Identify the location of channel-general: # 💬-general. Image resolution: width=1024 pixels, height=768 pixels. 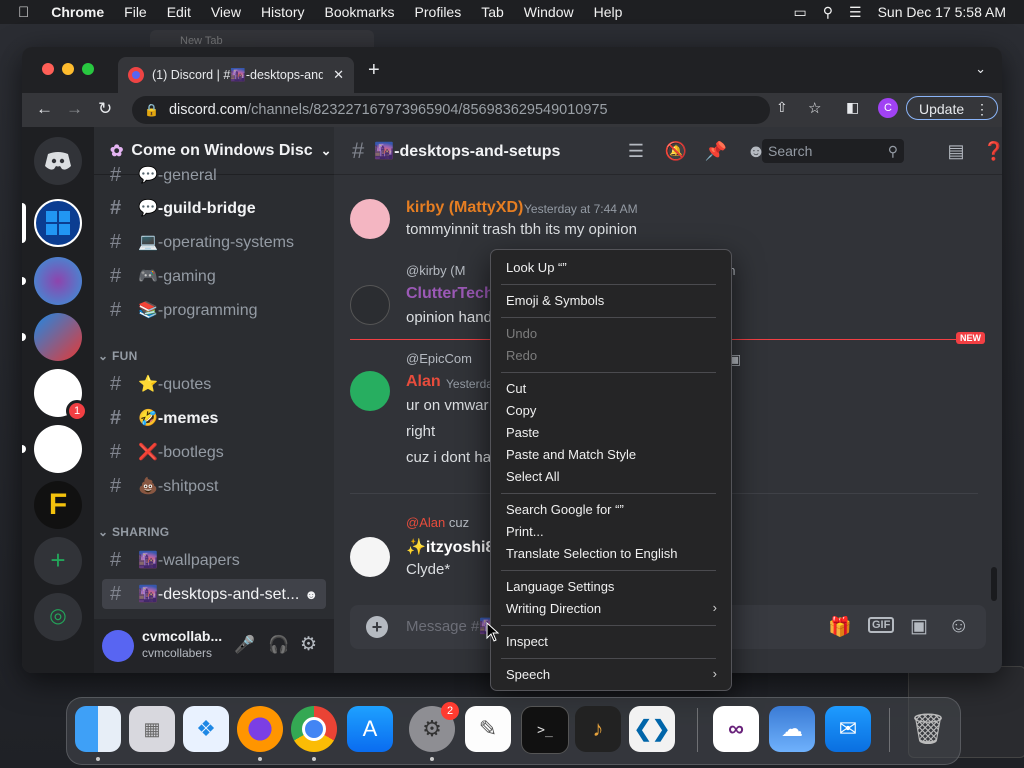
(214, 175).